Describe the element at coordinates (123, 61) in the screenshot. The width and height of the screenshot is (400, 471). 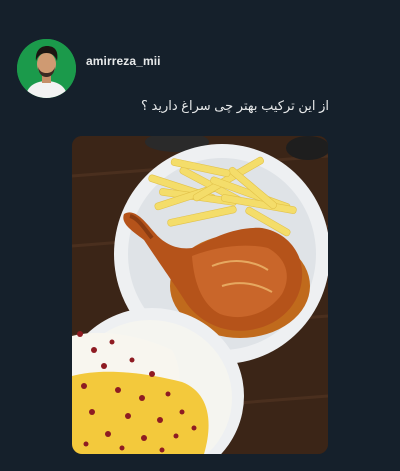
I see `username: amirreza_mii` at that location.